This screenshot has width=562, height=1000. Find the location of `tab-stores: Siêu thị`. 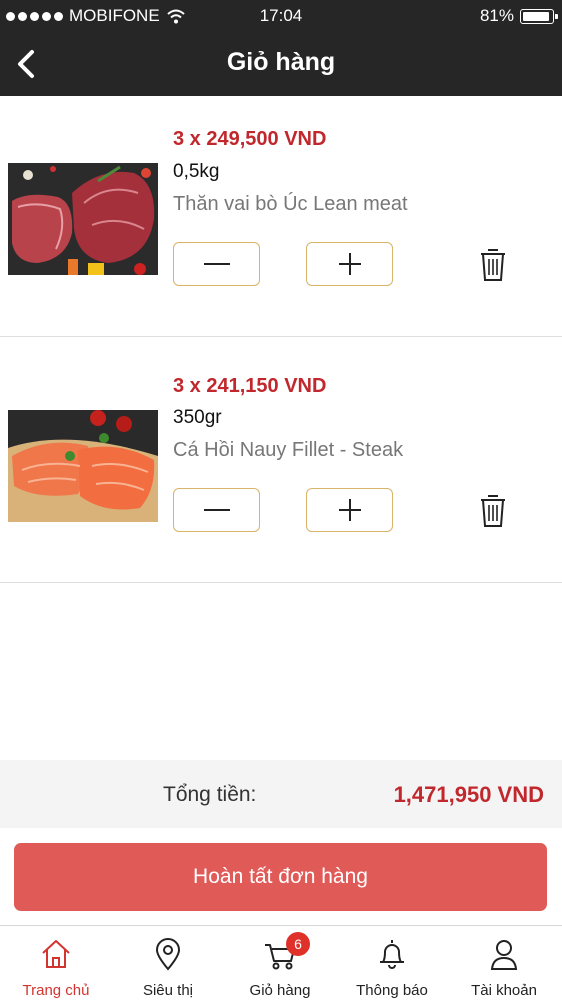

tab-stores: Siêu thị is located at coordinates (168, 963).